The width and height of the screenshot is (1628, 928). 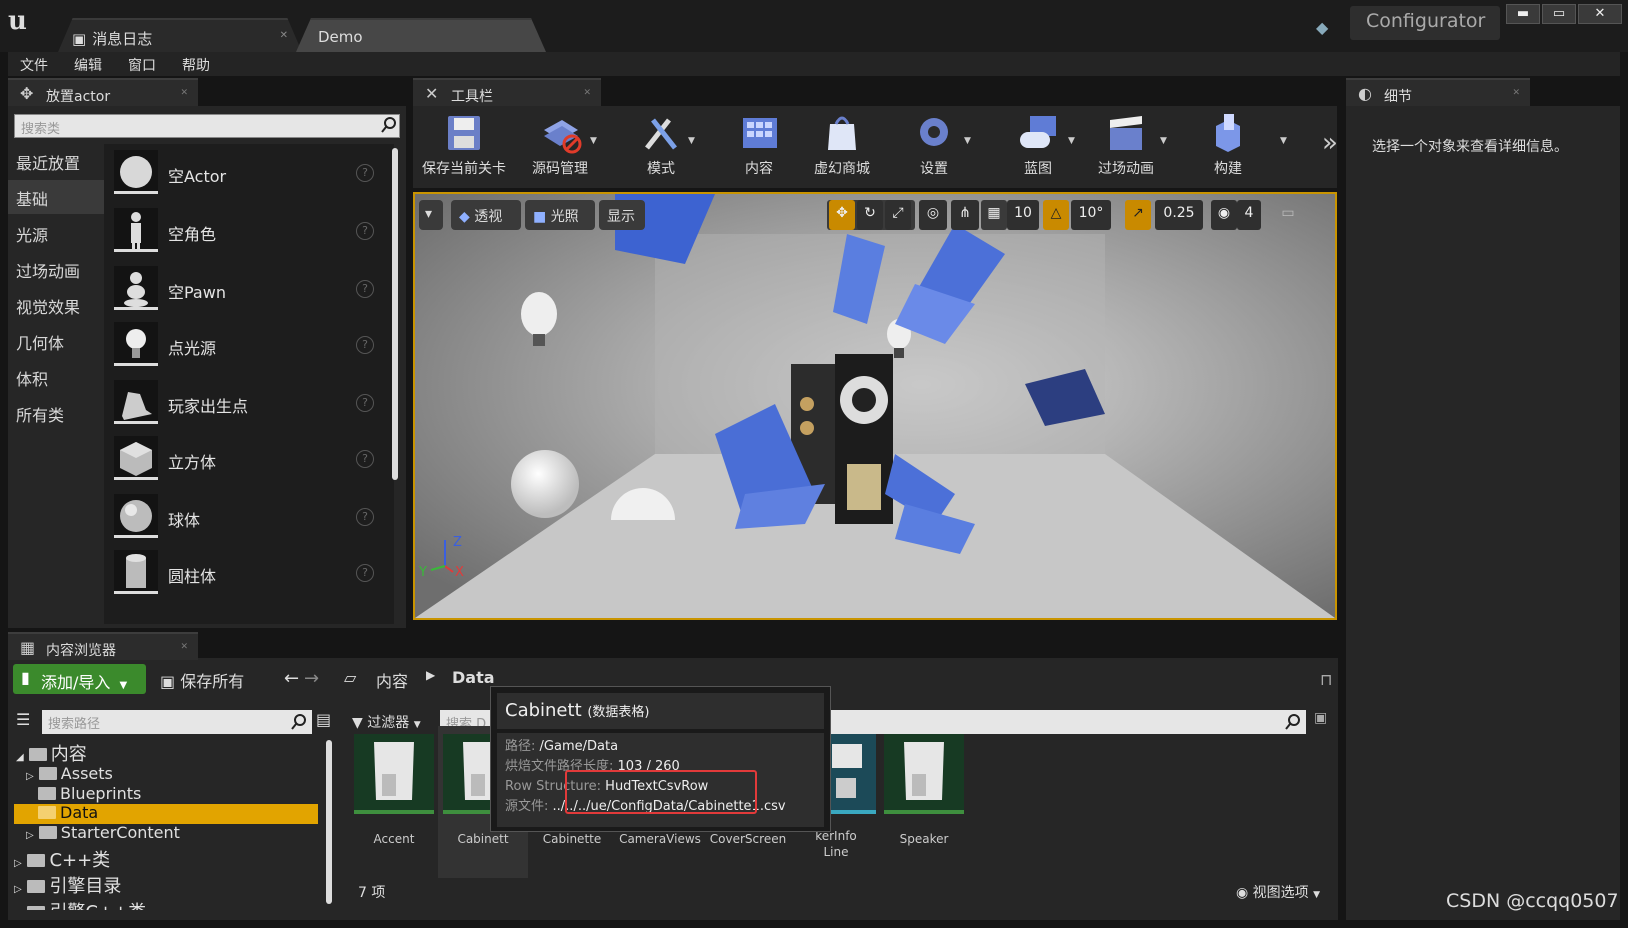 What do you see at coordinates (51, 753) in the screenshot?
I see `tree-item-content: ◢ 内容` at bounding box center [51, 753].